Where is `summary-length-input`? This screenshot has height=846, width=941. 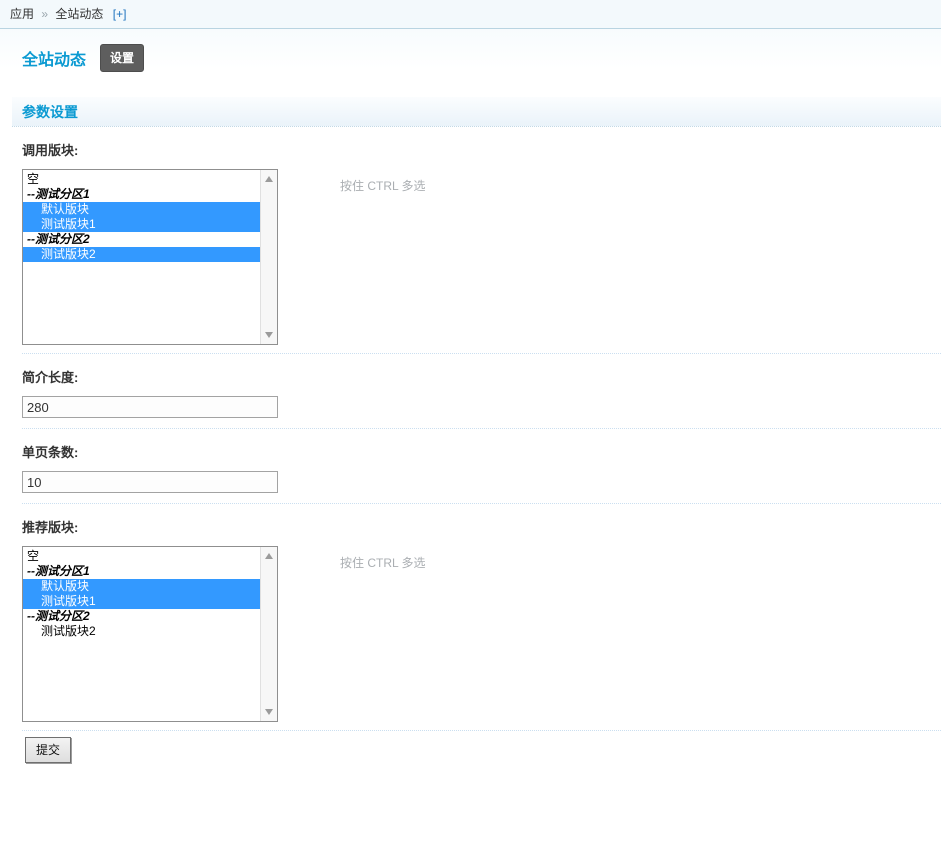
summary-length-input is located at coordinates (150, 407).